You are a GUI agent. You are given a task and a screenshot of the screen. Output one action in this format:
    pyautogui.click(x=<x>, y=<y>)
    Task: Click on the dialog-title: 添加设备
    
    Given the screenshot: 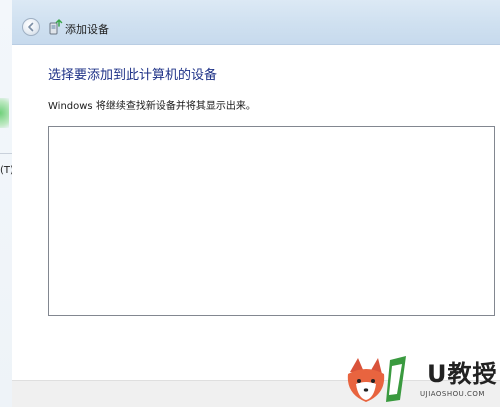 What is the action you would take?
    pyautogui.click(x=87, y=29)
    